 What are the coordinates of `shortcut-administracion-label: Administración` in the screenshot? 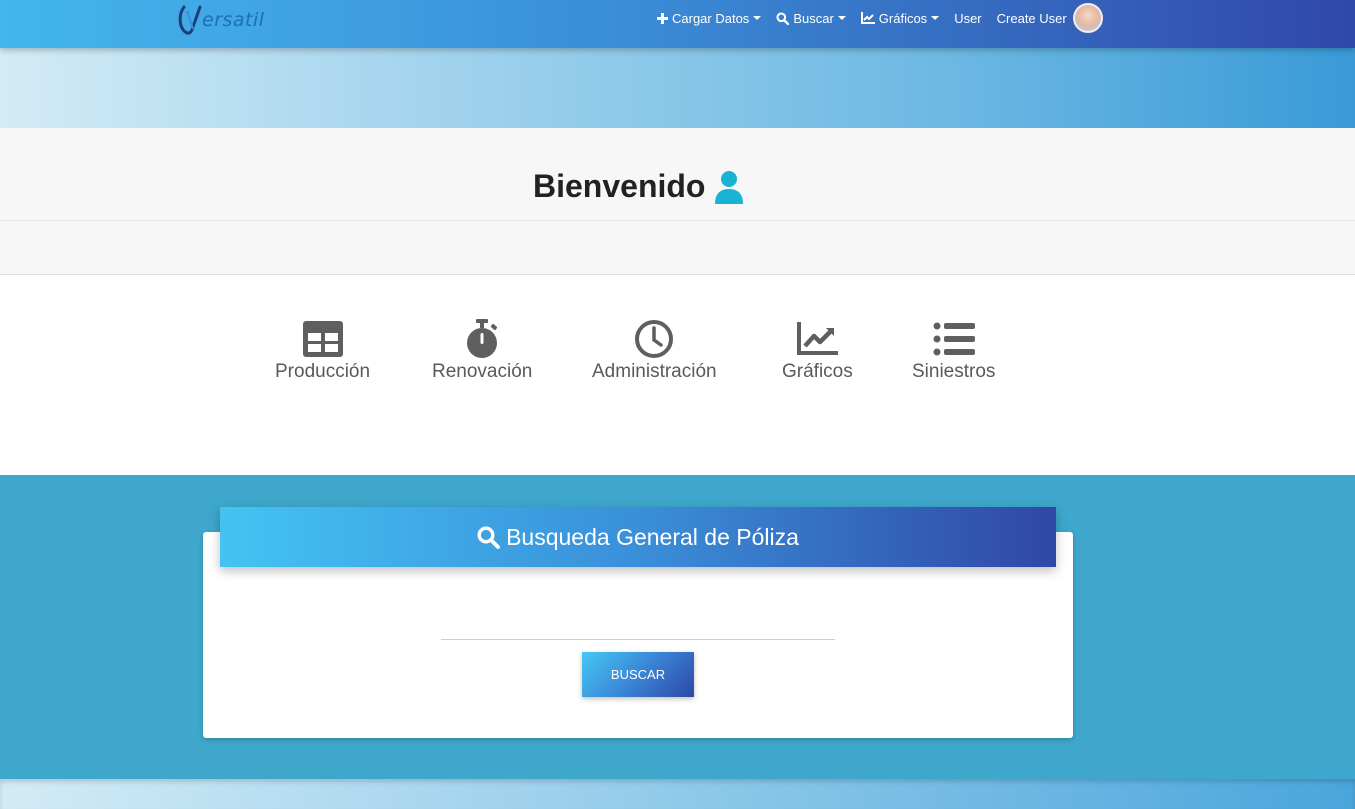 It's located at (654, 371).